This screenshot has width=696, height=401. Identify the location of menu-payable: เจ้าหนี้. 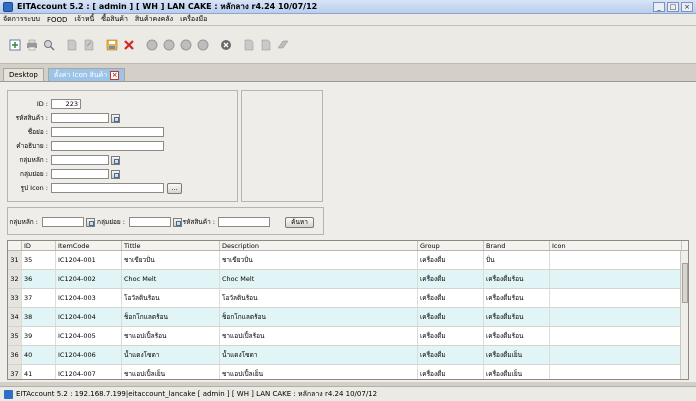
(84, 19).